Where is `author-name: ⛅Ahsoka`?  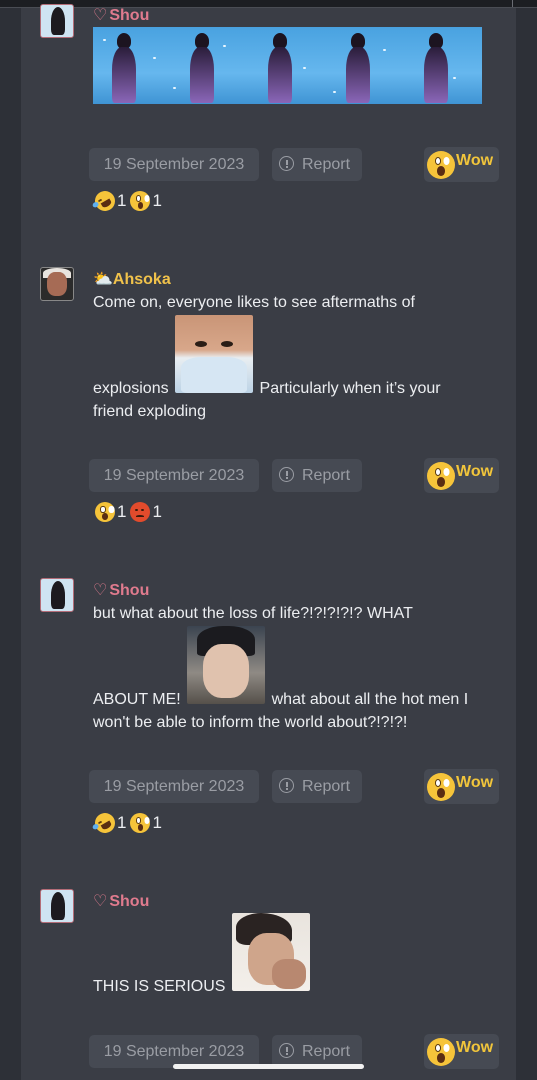
author-name: ⛅Ahsoka is located at coordinates (132, 279).